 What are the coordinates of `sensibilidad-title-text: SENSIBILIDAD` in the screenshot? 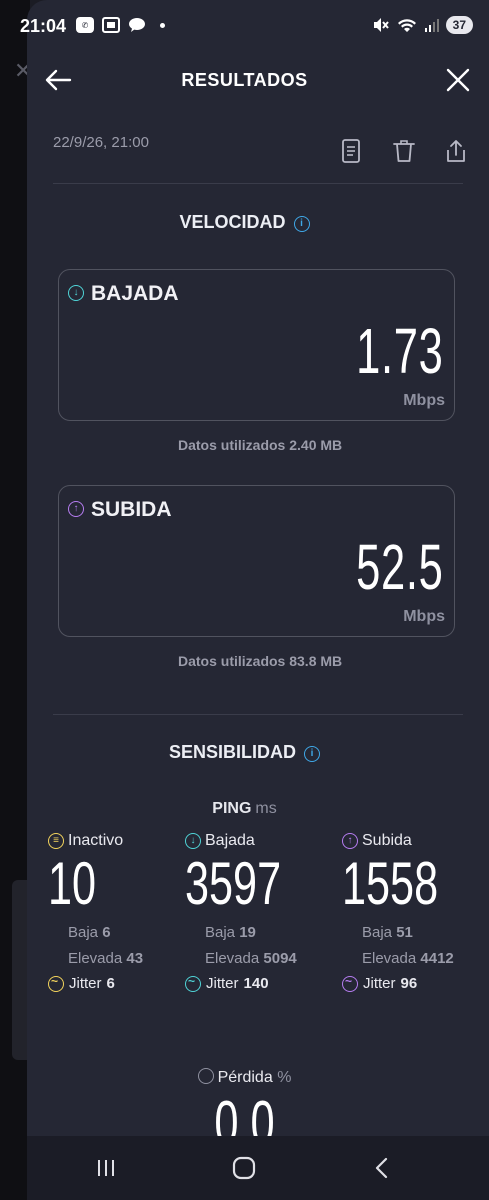 It's located at (232, 752).